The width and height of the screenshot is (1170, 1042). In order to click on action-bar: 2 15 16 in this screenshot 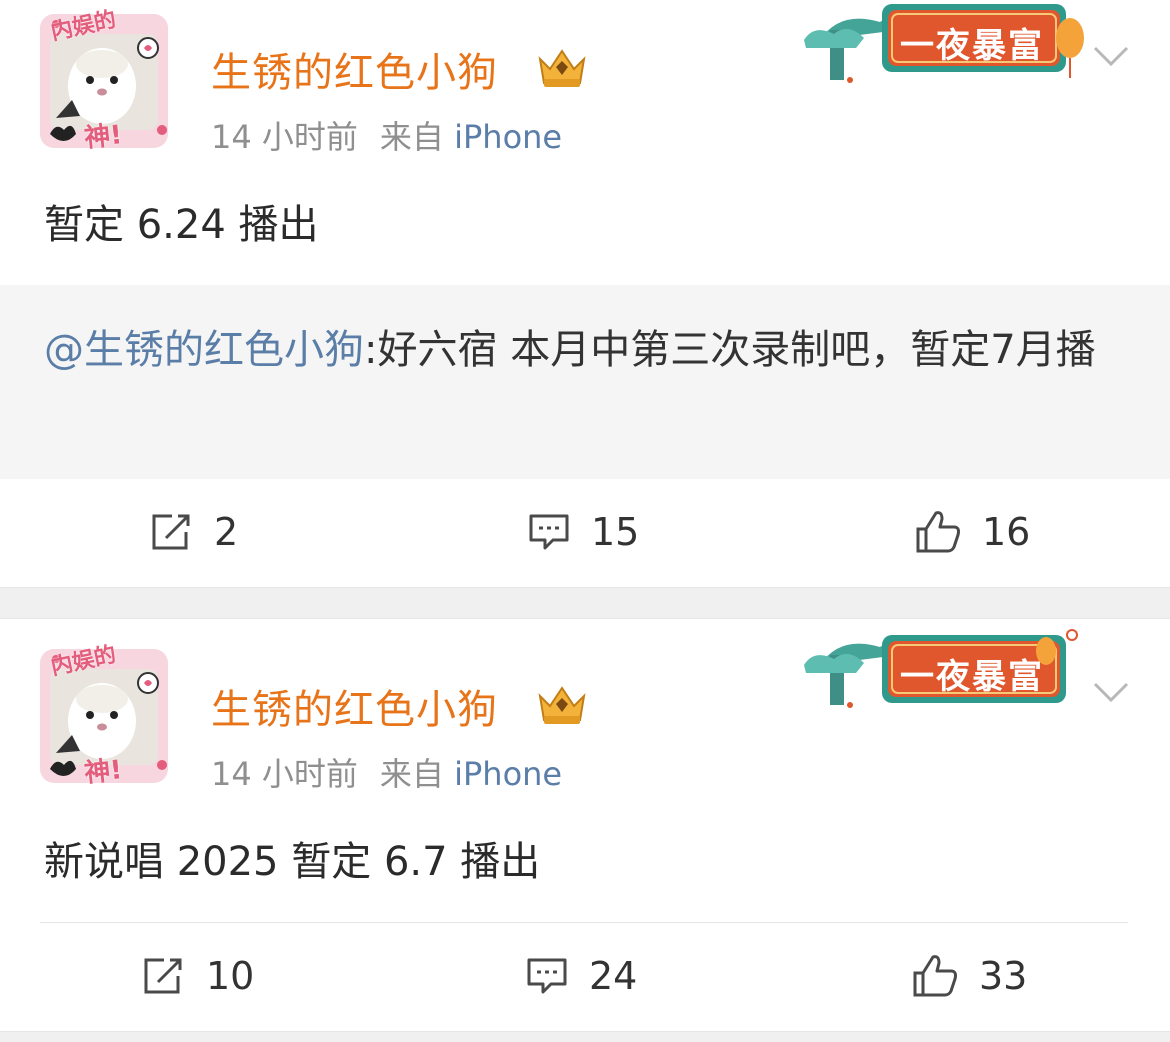, I will do `click(585, 532)`.